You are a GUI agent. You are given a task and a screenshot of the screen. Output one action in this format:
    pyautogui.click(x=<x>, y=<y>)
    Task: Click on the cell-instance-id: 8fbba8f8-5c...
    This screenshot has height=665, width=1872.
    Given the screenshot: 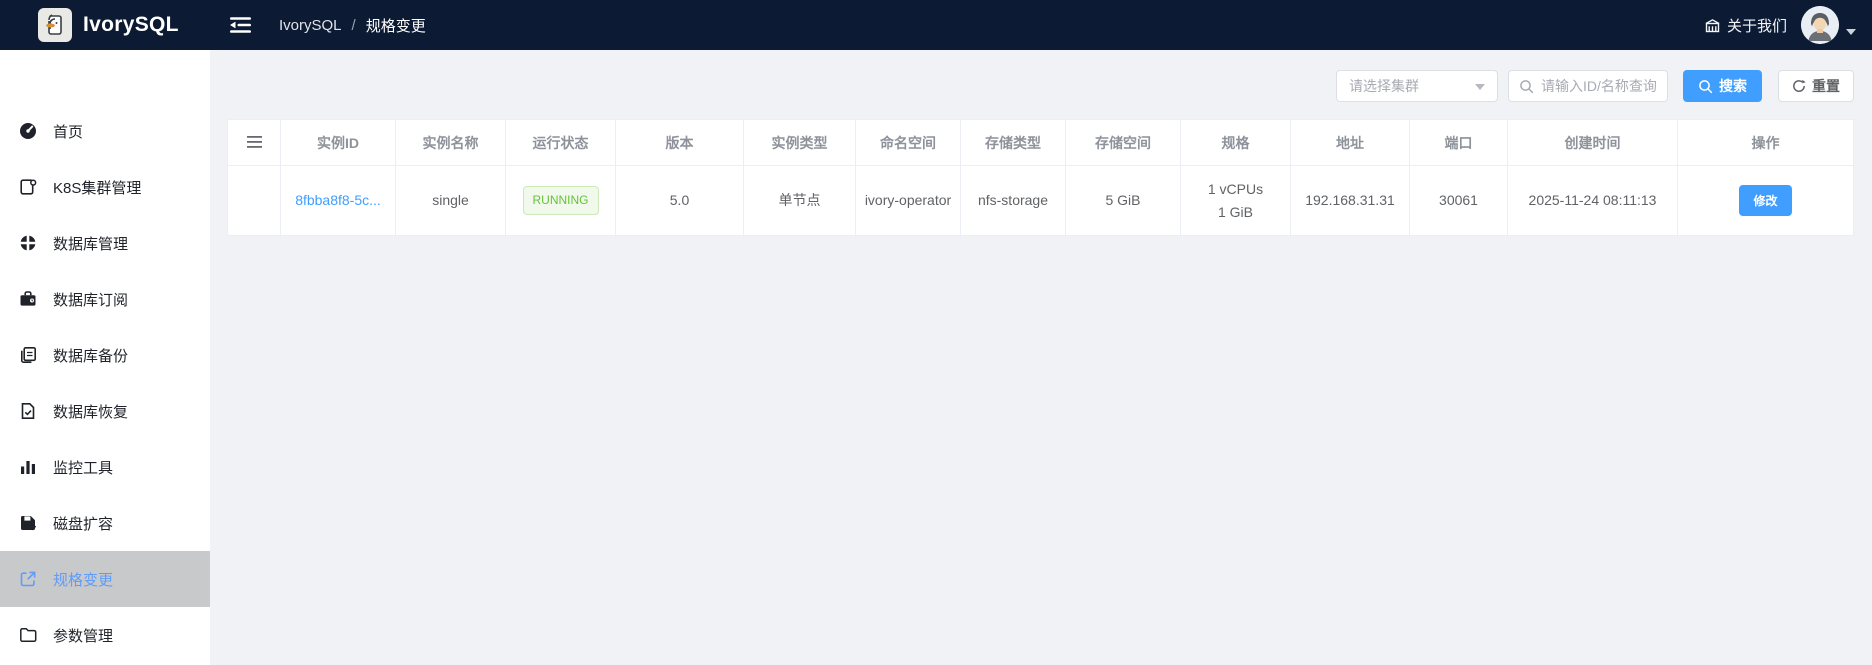 What is the action you would take?
    pyautogui.click(x=338, y=200)
    